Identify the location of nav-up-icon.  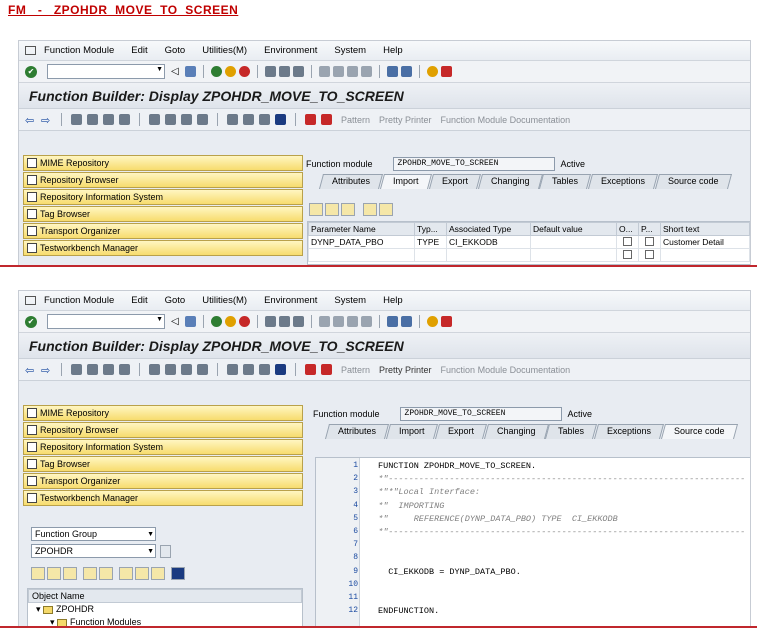
(70, 573).